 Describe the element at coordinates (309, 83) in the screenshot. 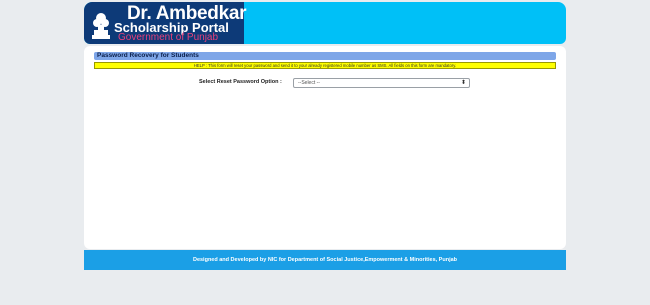

I see `reset-option-selected-value: --Select --` at that location.